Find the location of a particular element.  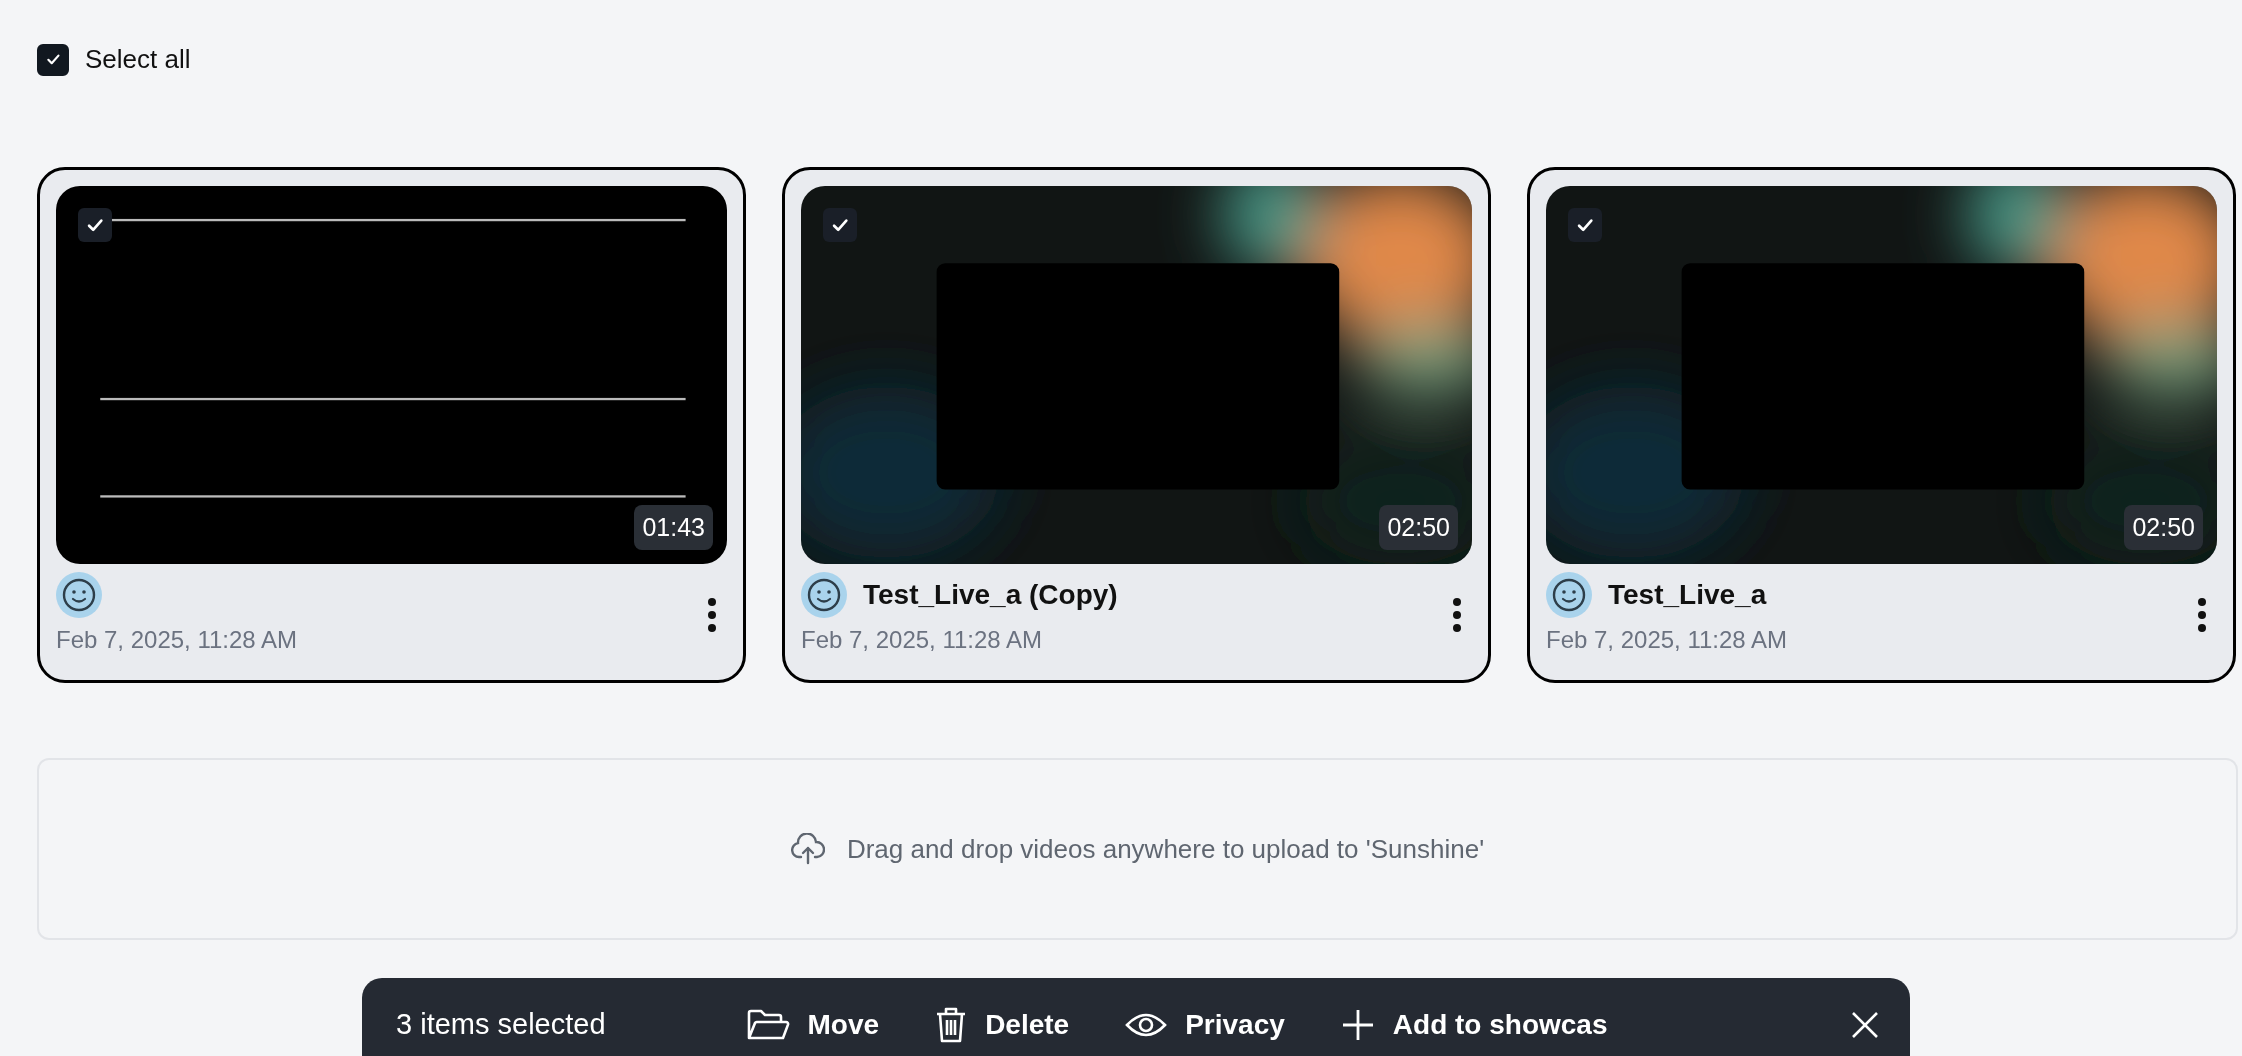

upload-icon is located at coordinates (807, 849).